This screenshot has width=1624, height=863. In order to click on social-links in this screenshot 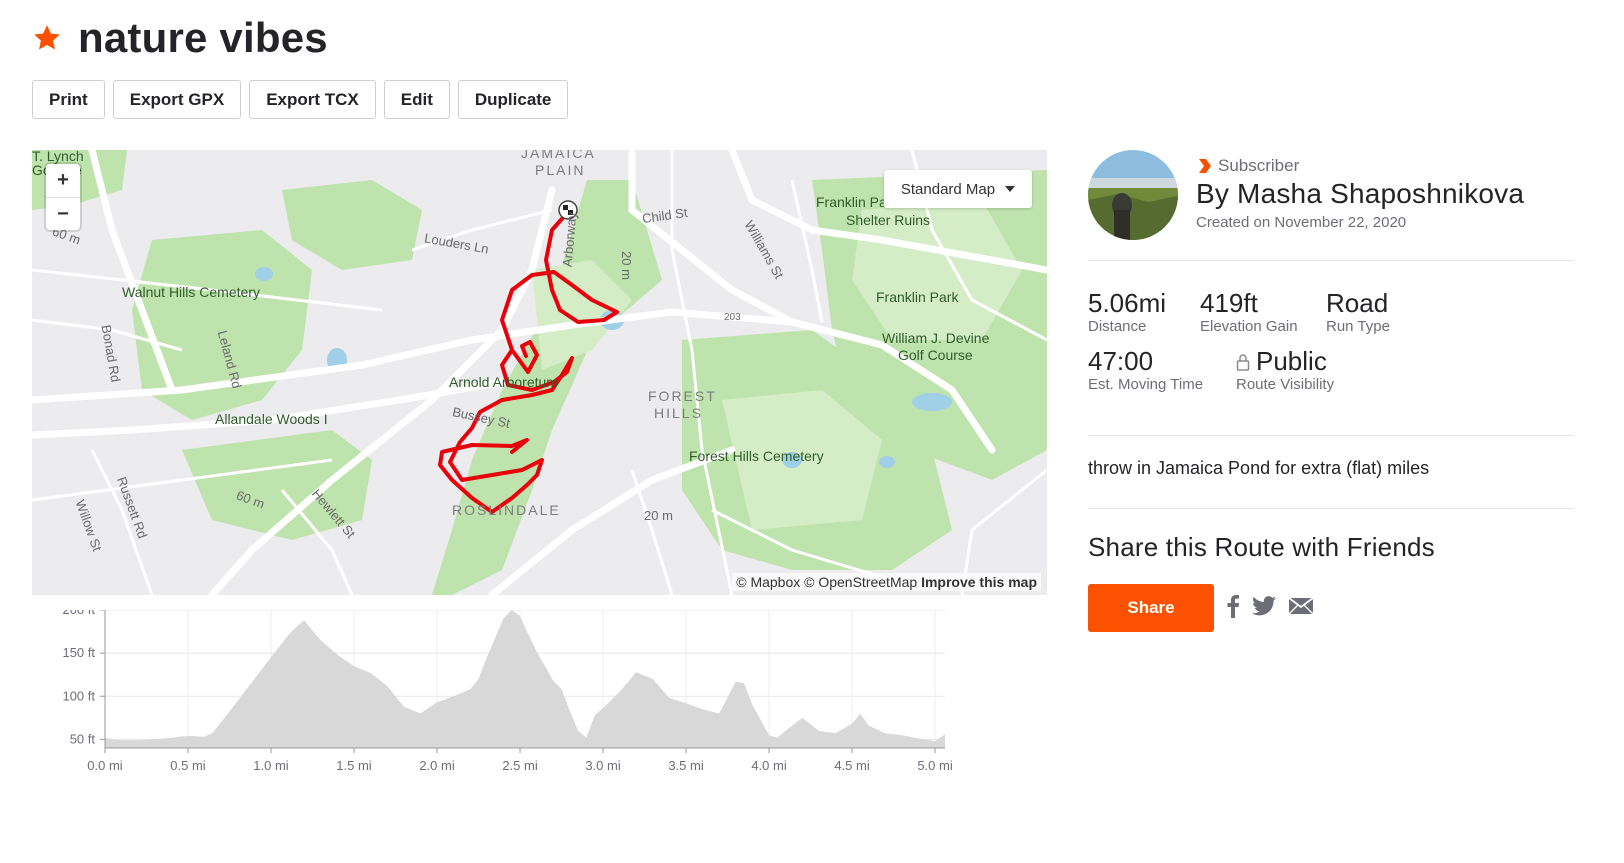, I will do `click(1270, 608)`.